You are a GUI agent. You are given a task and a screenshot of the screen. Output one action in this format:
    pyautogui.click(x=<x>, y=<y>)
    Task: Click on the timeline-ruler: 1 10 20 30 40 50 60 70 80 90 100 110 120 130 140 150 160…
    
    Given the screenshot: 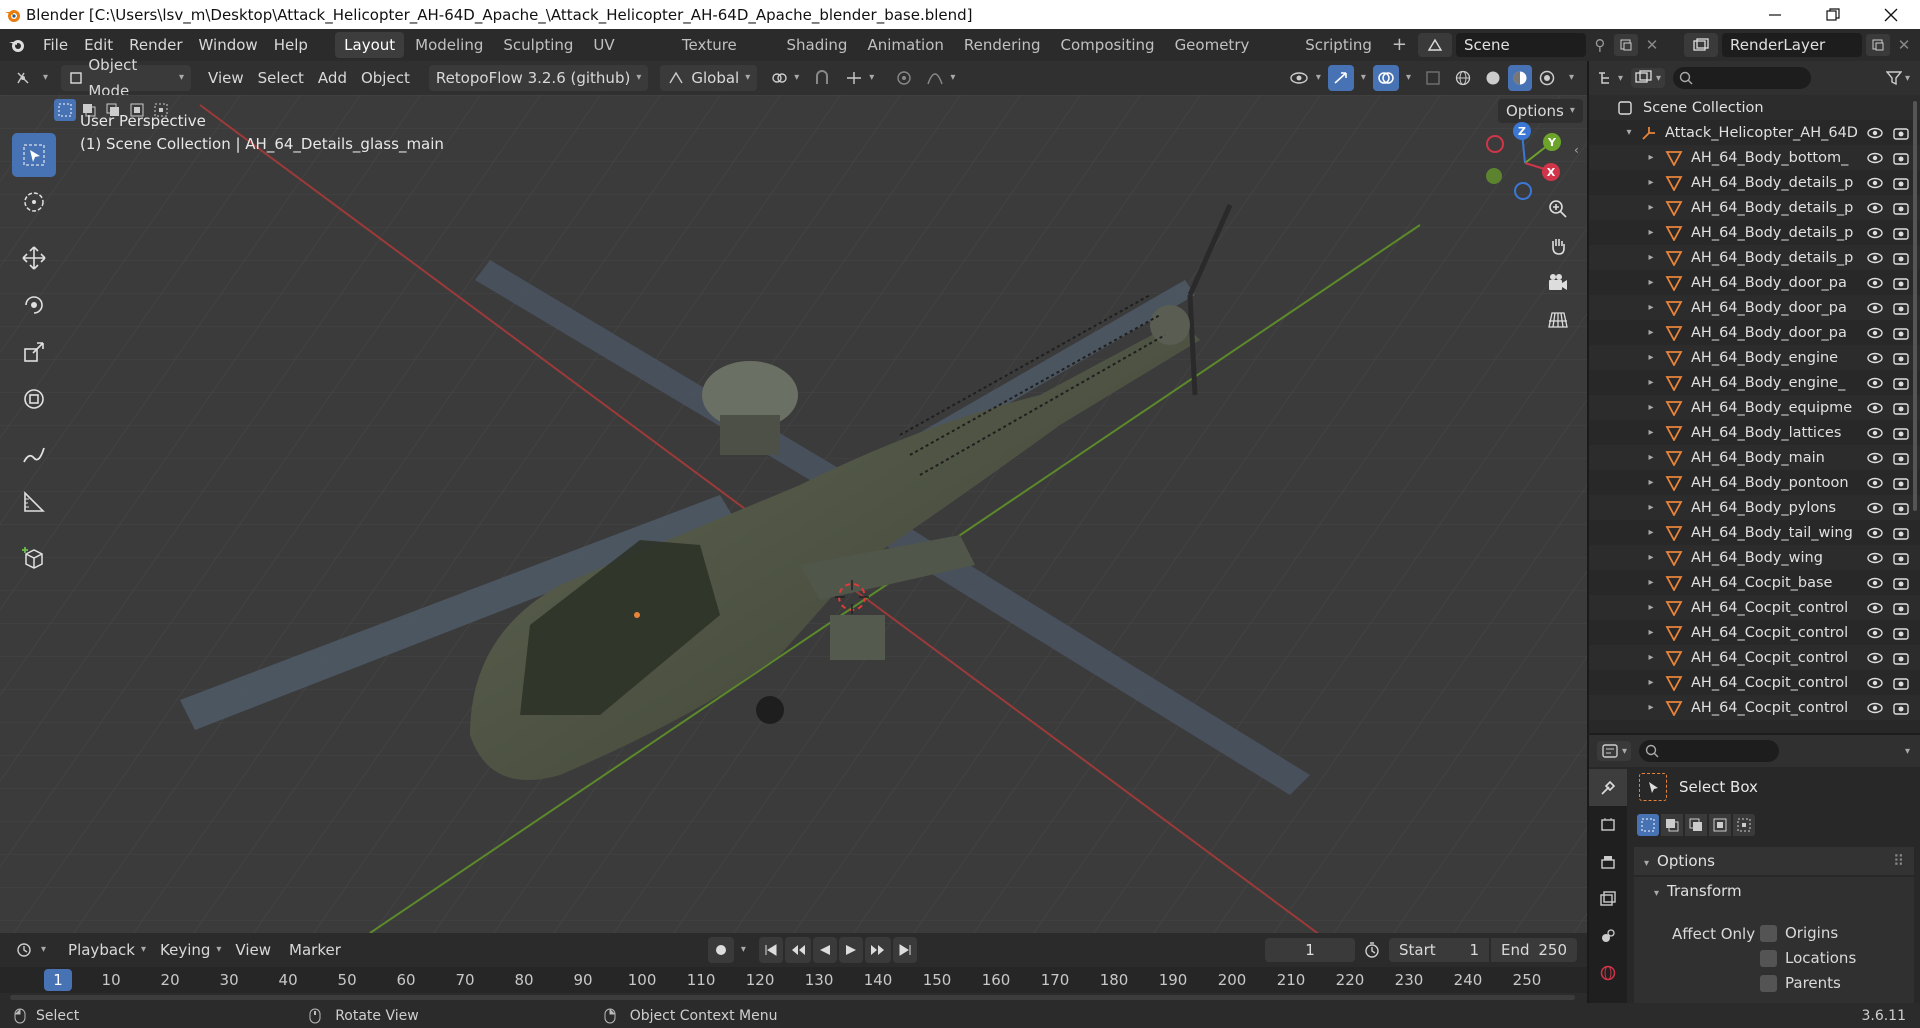 What is the action you would take?
    pyautogui.click(x=793, y=980)
    